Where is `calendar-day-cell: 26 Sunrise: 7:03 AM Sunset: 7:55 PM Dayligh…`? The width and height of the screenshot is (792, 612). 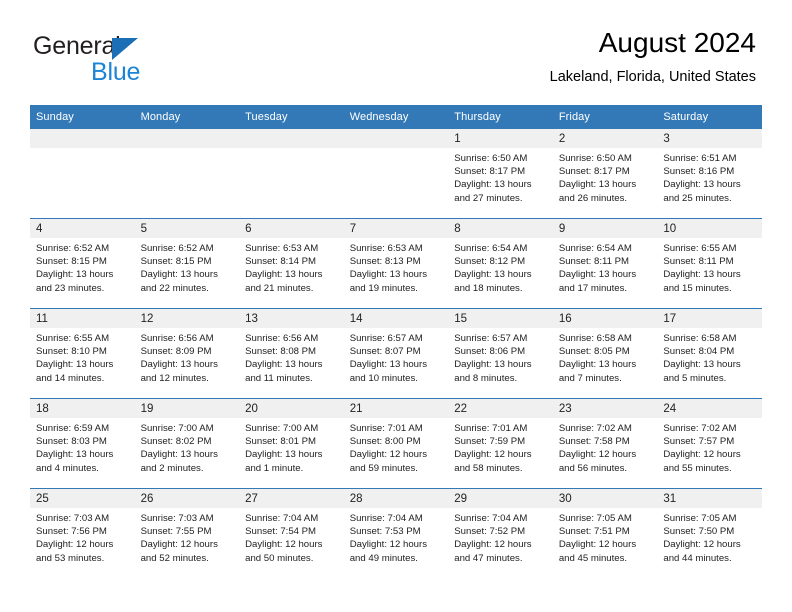
calendar-day-cell: 26 Sunrise: 7:03 AM Sunset: 7:55 PM Dayligh… is located at coordinates (187, 533).